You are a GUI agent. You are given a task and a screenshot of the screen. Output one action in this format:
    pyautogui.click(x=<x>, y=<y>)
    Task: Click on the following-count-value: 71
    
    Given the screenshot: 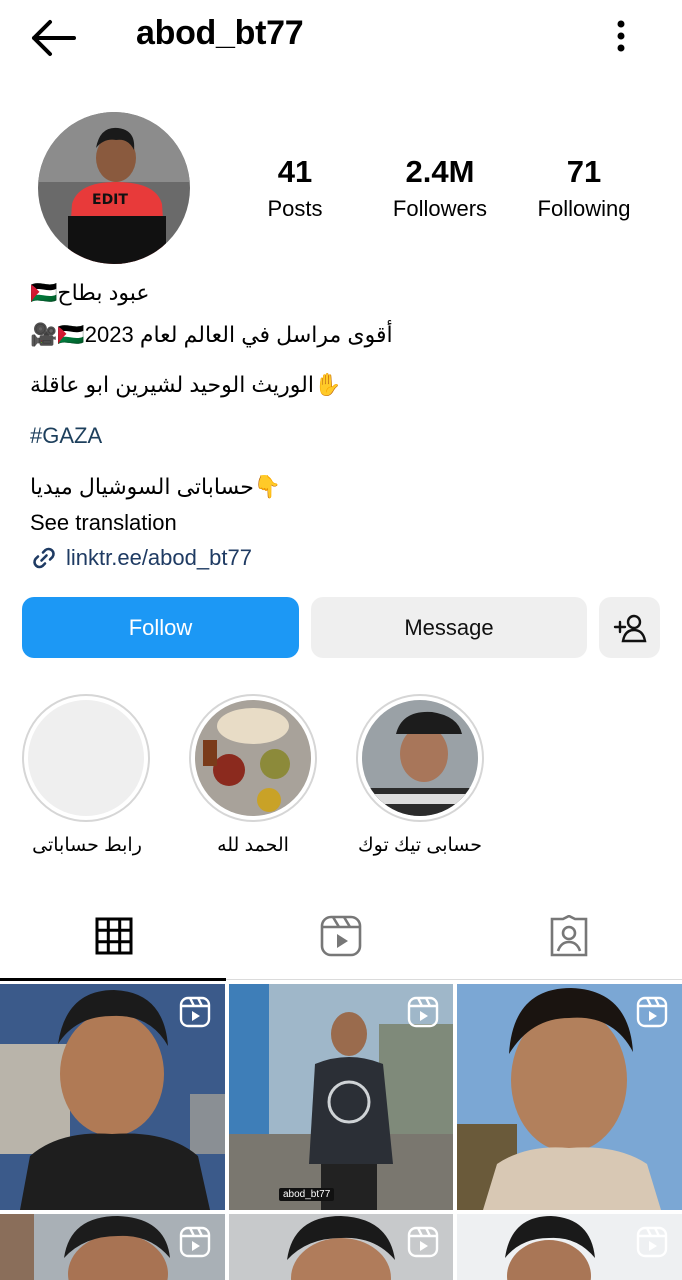 What is the action you would take?
    pyautogui.click(x=584, y=171)
    